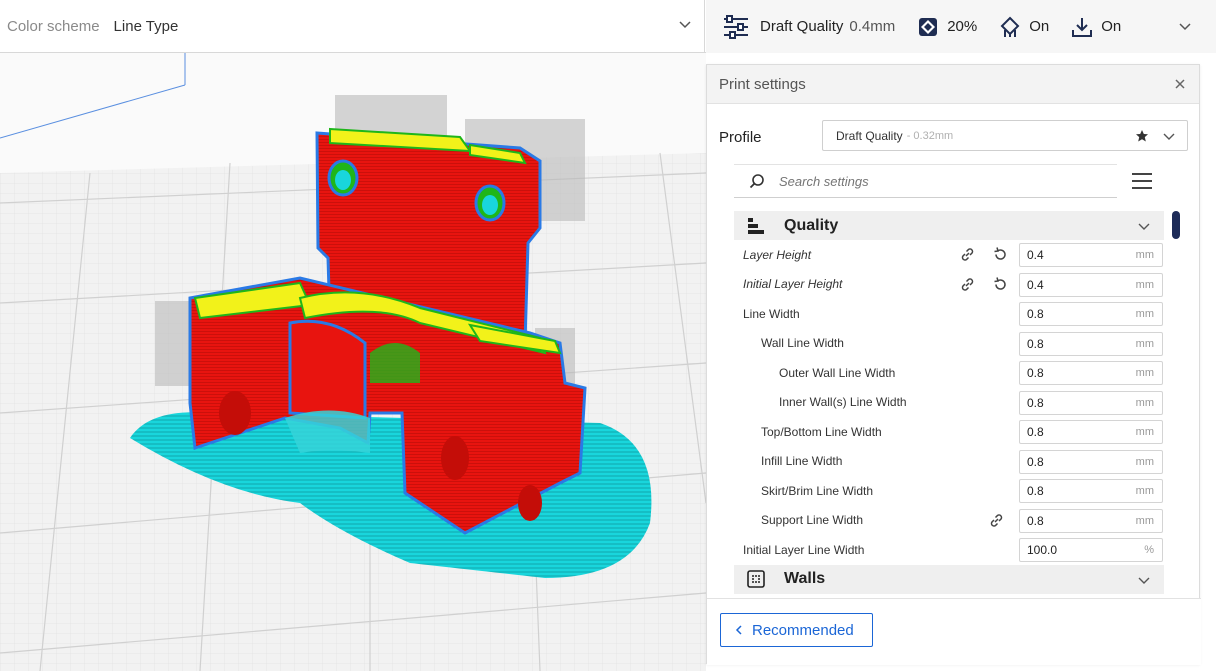  I want to click on category-quality: Quality, so click(949, 225).